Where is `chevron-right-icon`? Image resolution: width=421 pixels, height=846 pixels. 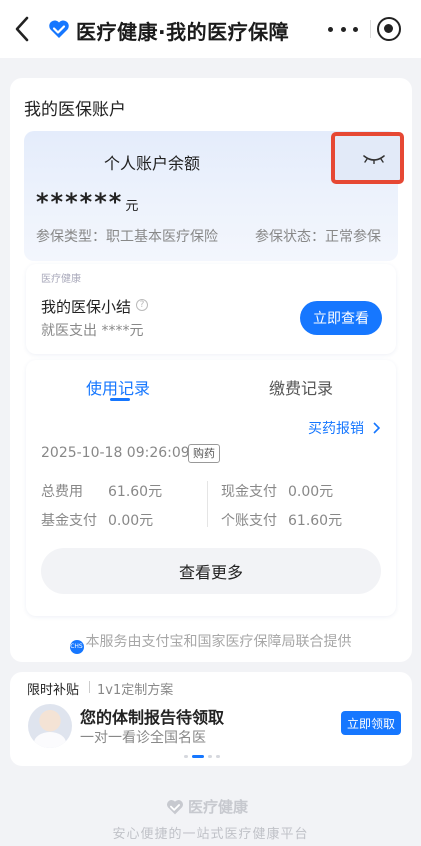
chevron-right-icon is located at coordinates (377, 428).